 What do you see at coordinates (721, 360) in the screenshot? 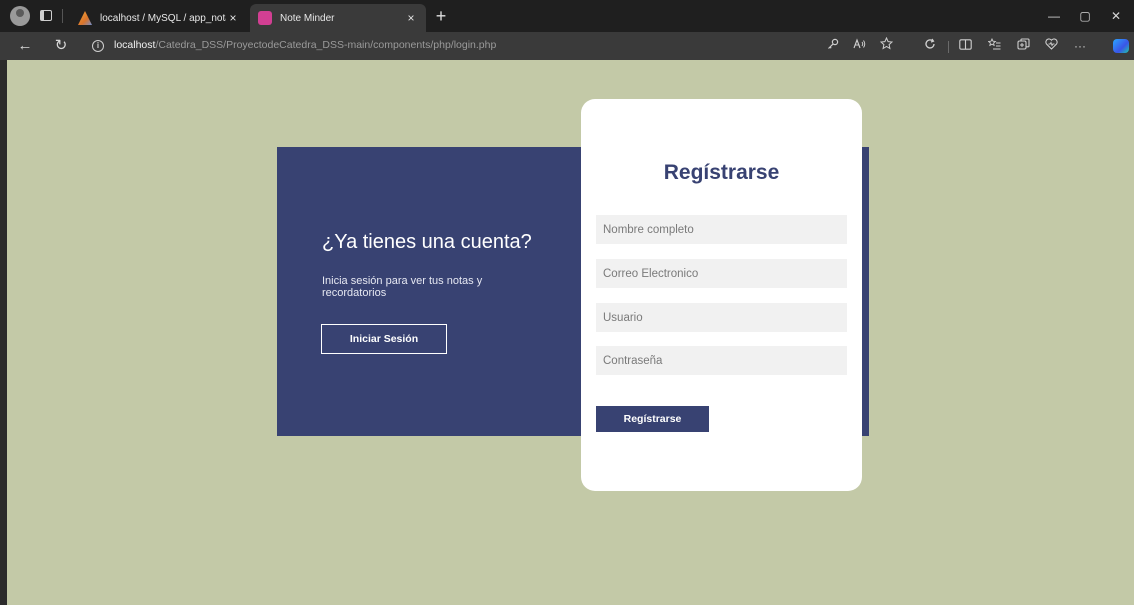
I see `password-input` at bounding box center [721, 360].